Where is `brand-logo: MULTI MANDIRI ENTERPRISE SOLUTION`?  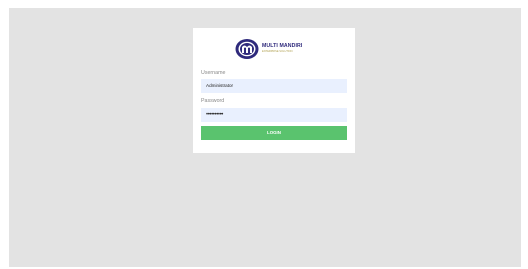
brand-logo: MULTI MANDIRI ENTERPRISE SOLUTION is located at coordinates (275, 49).